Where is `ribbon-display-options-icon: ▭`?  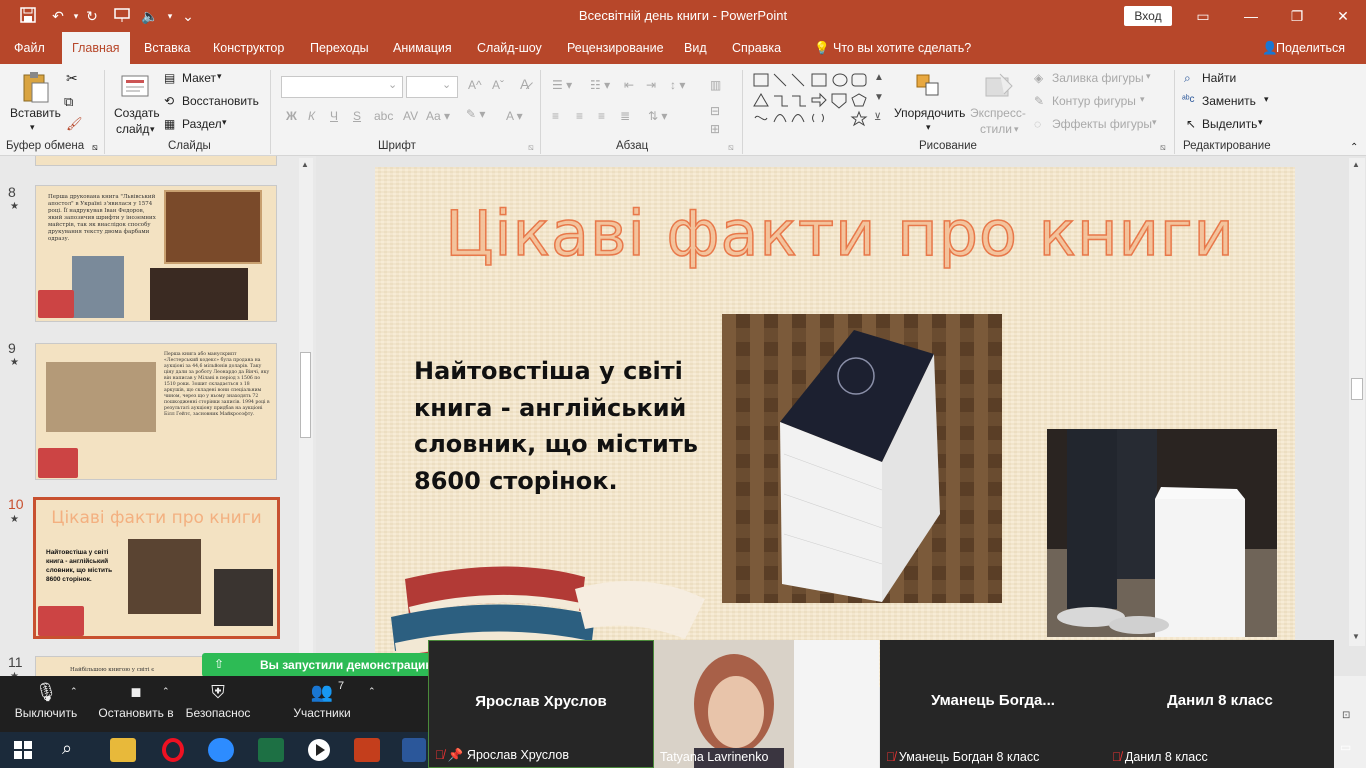 ribbon-display-options-icon: ▭ is located at coordinates (1203, 16).